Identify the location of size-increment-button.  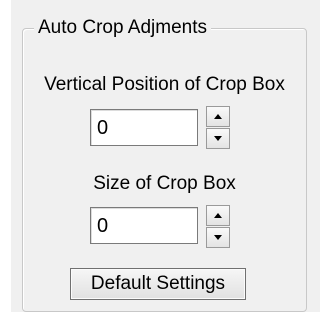
(218, 215).